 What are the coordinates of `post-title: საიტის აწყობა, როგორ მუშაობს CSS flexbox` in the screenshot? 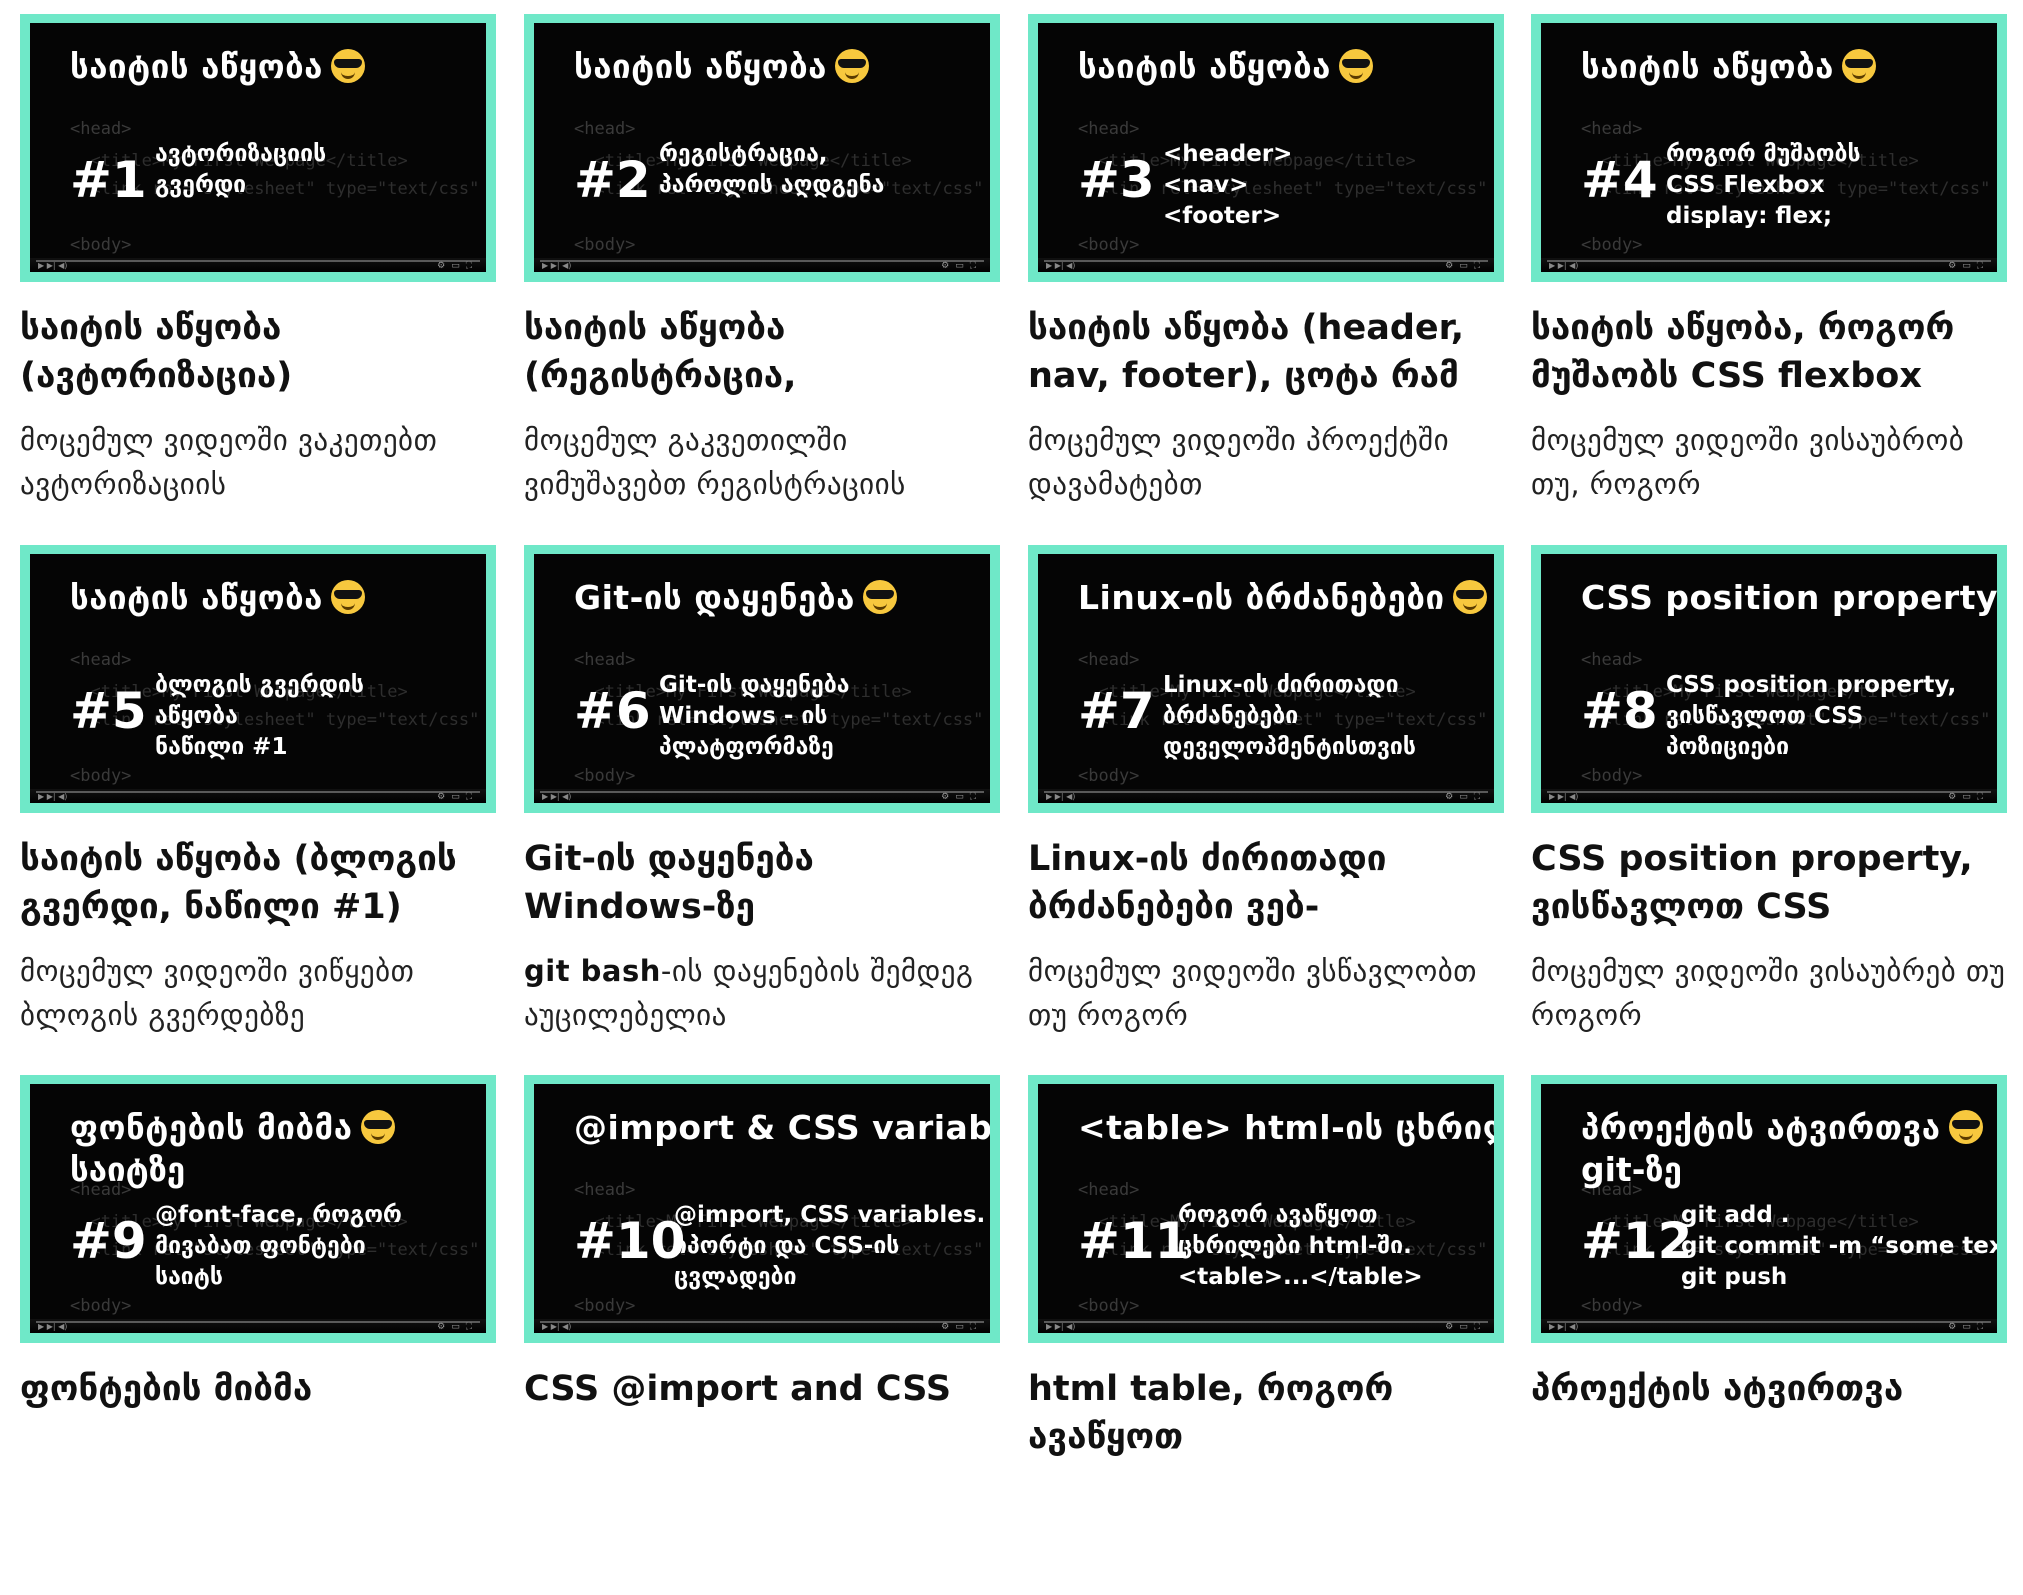 It's located at (1771, 352).